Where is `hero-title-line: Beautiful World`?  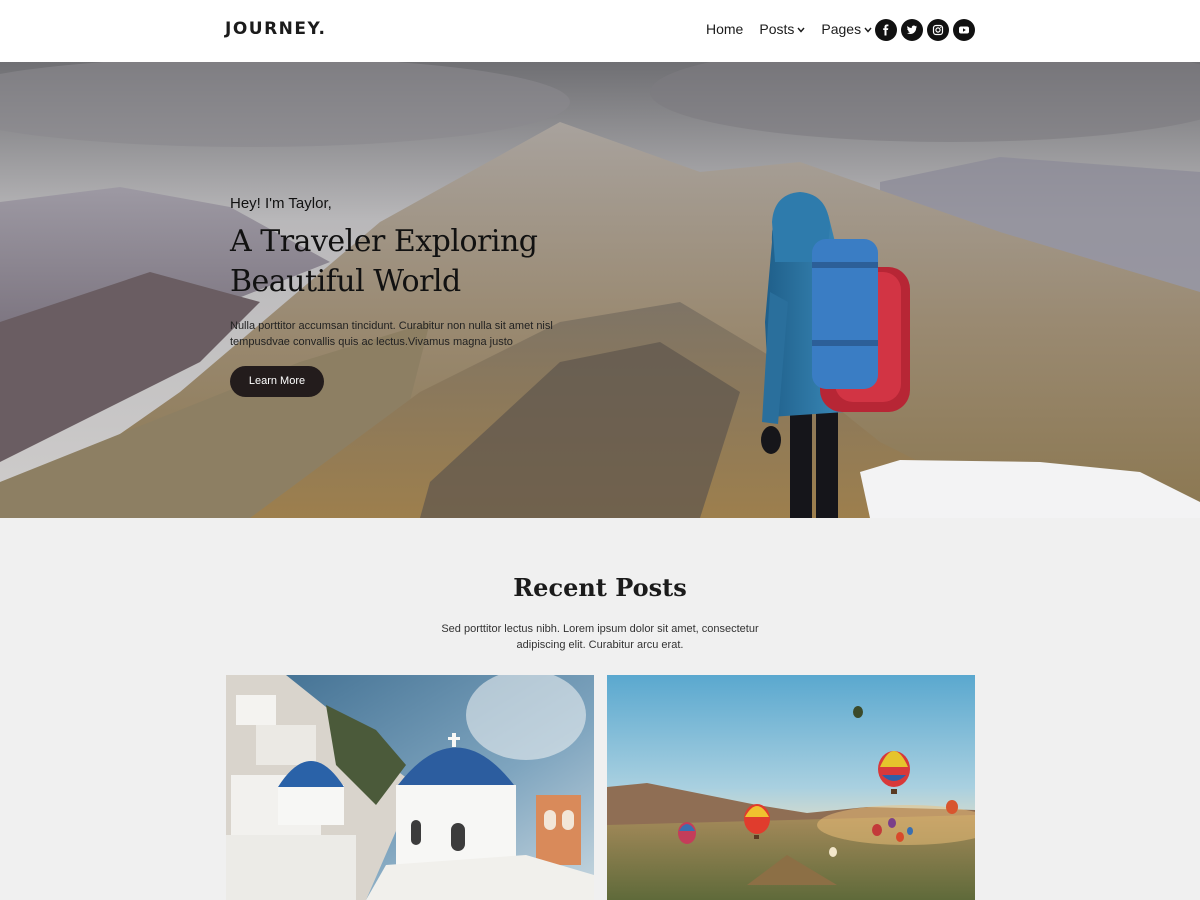
hero-title-line: Beautiful World is located at coordinates (345, 281).